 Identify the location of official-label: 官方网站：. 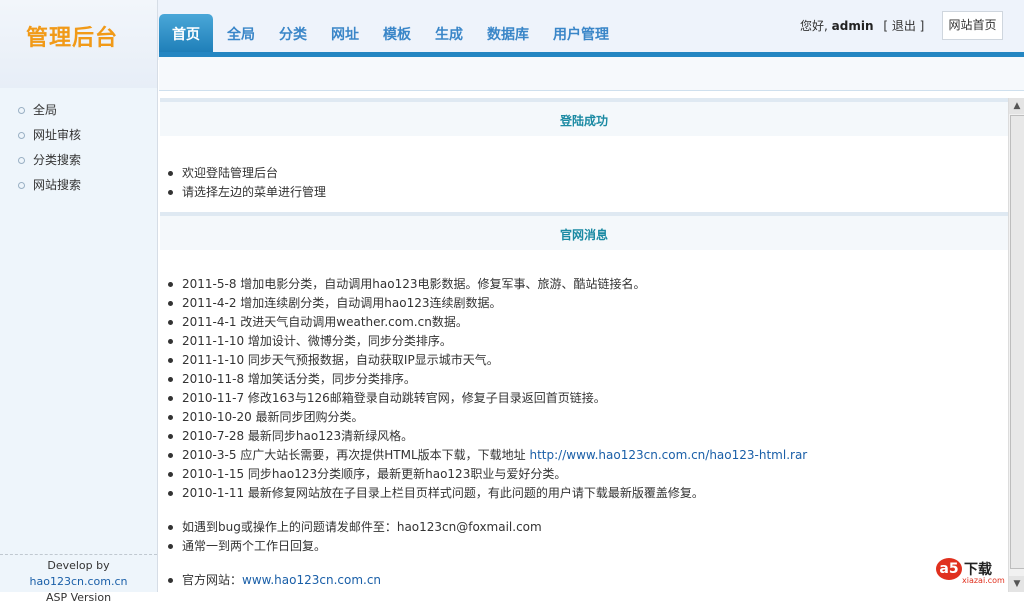
(212, 580).